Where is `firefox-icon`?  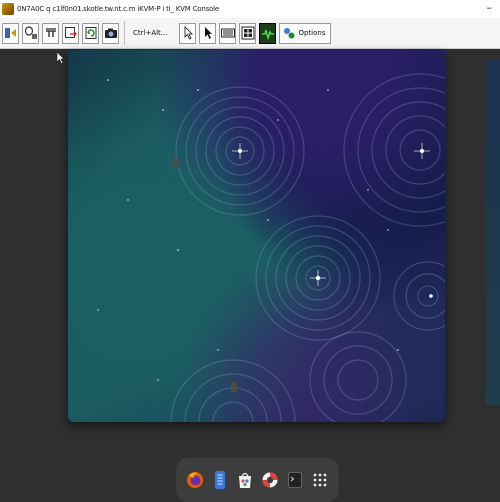 firefox-icon is located at coordinates (194, 480).